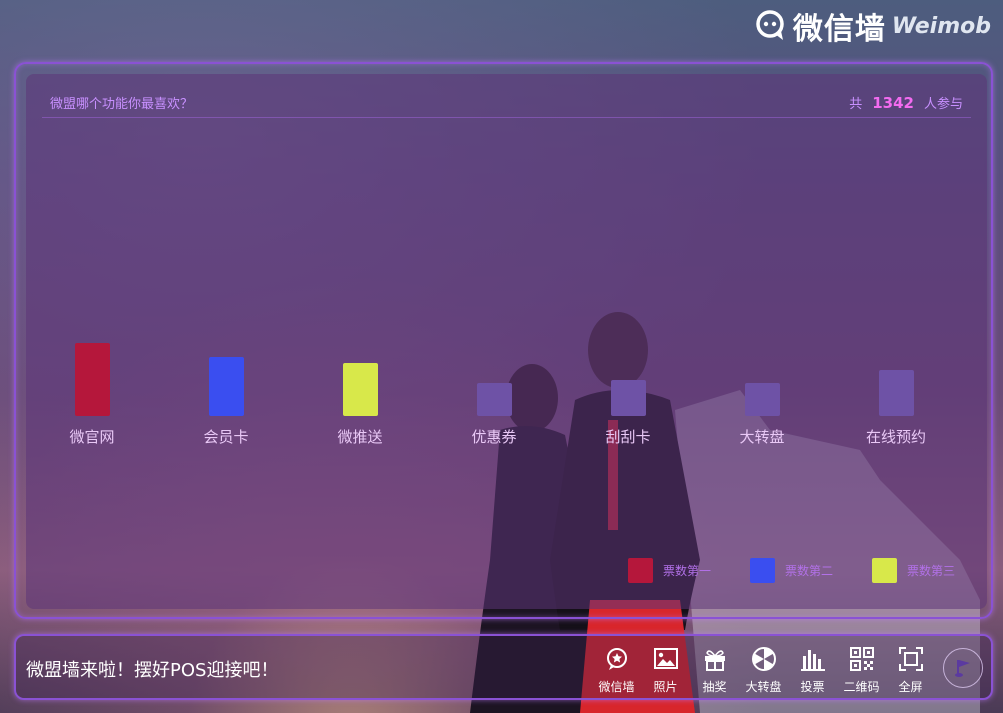  Describe the element at coordinates (665, 687) in the screenshot. I see `nav-item-label: 照片` at that location.